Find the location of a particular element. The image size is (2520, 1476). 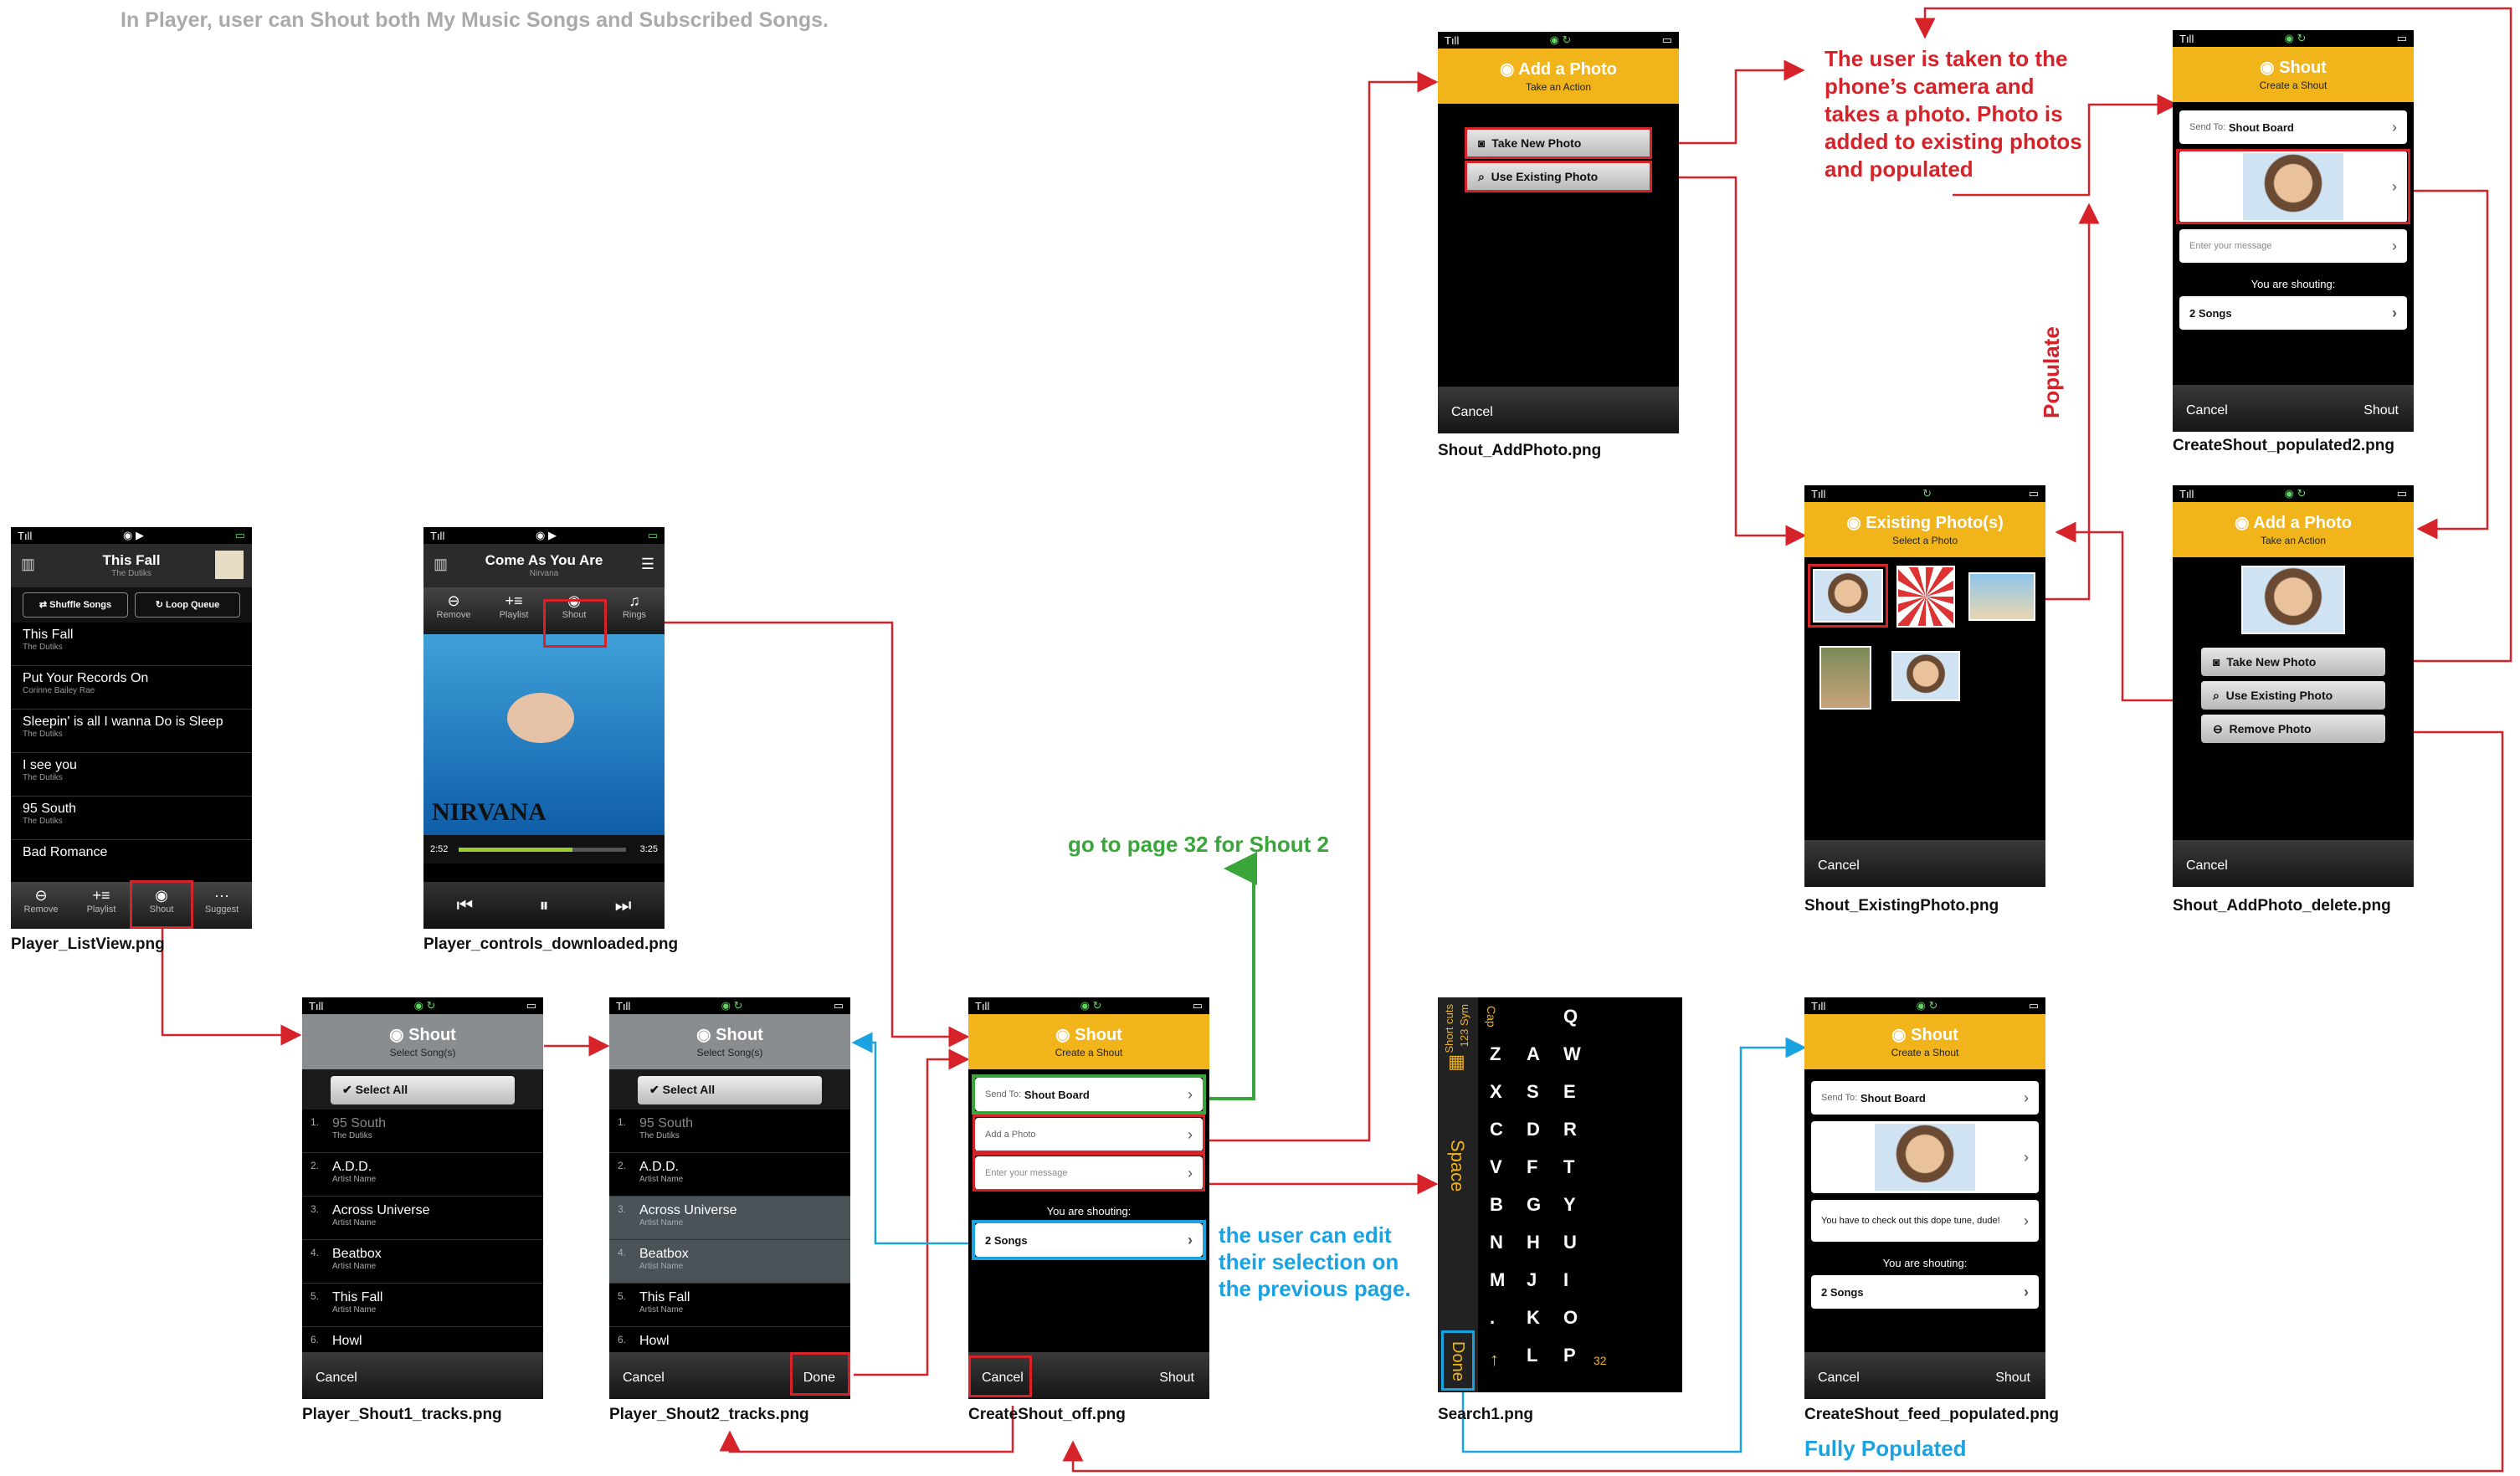

key: J is located at coordinates (1532, 1280).